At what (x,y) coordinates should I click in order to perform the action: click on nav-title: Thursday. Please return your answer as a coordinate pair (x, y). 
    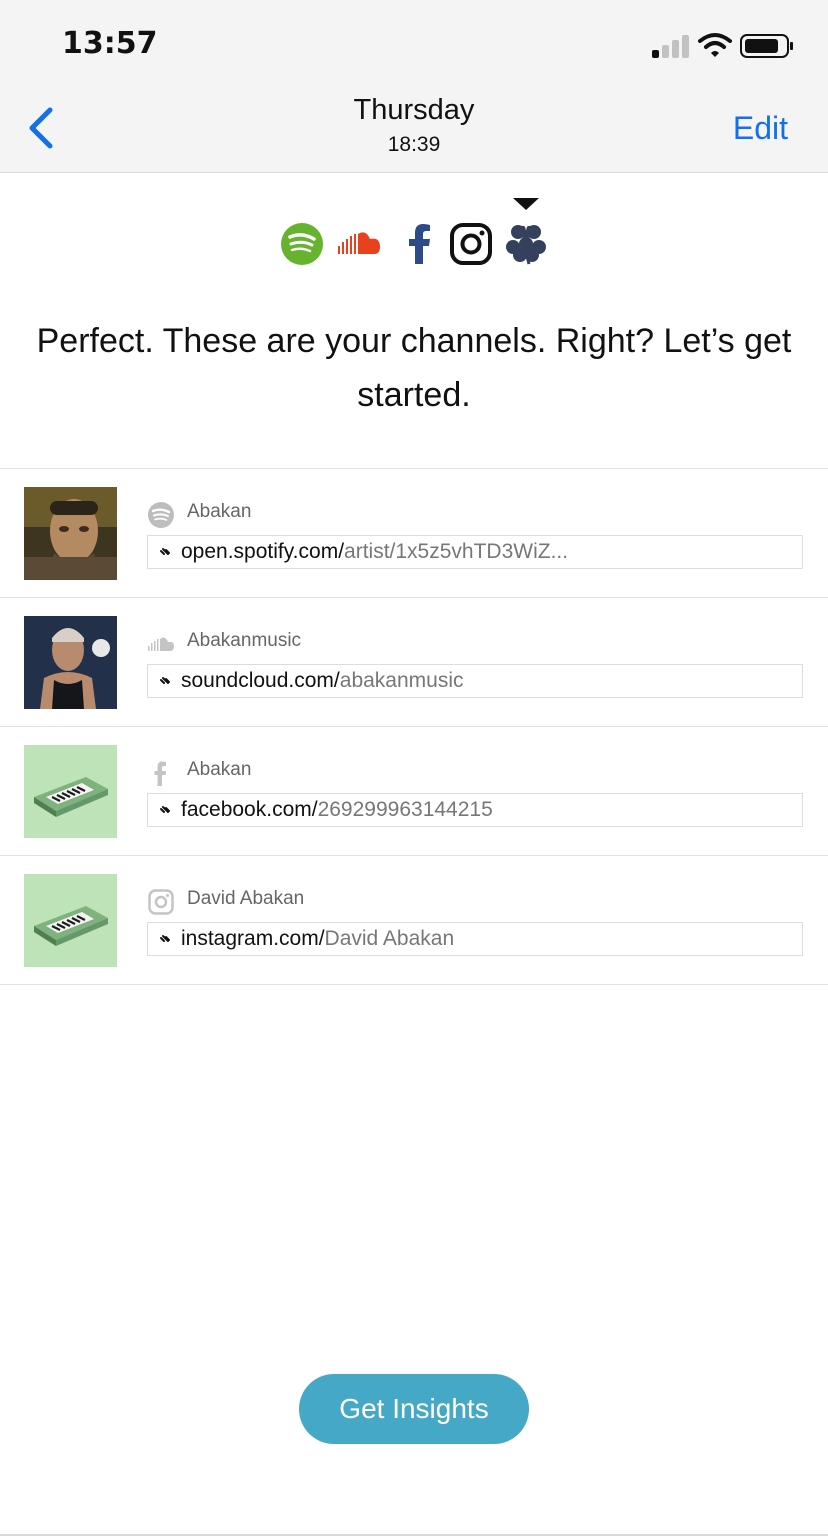
    Looking at the image, I should click on (414, 110).